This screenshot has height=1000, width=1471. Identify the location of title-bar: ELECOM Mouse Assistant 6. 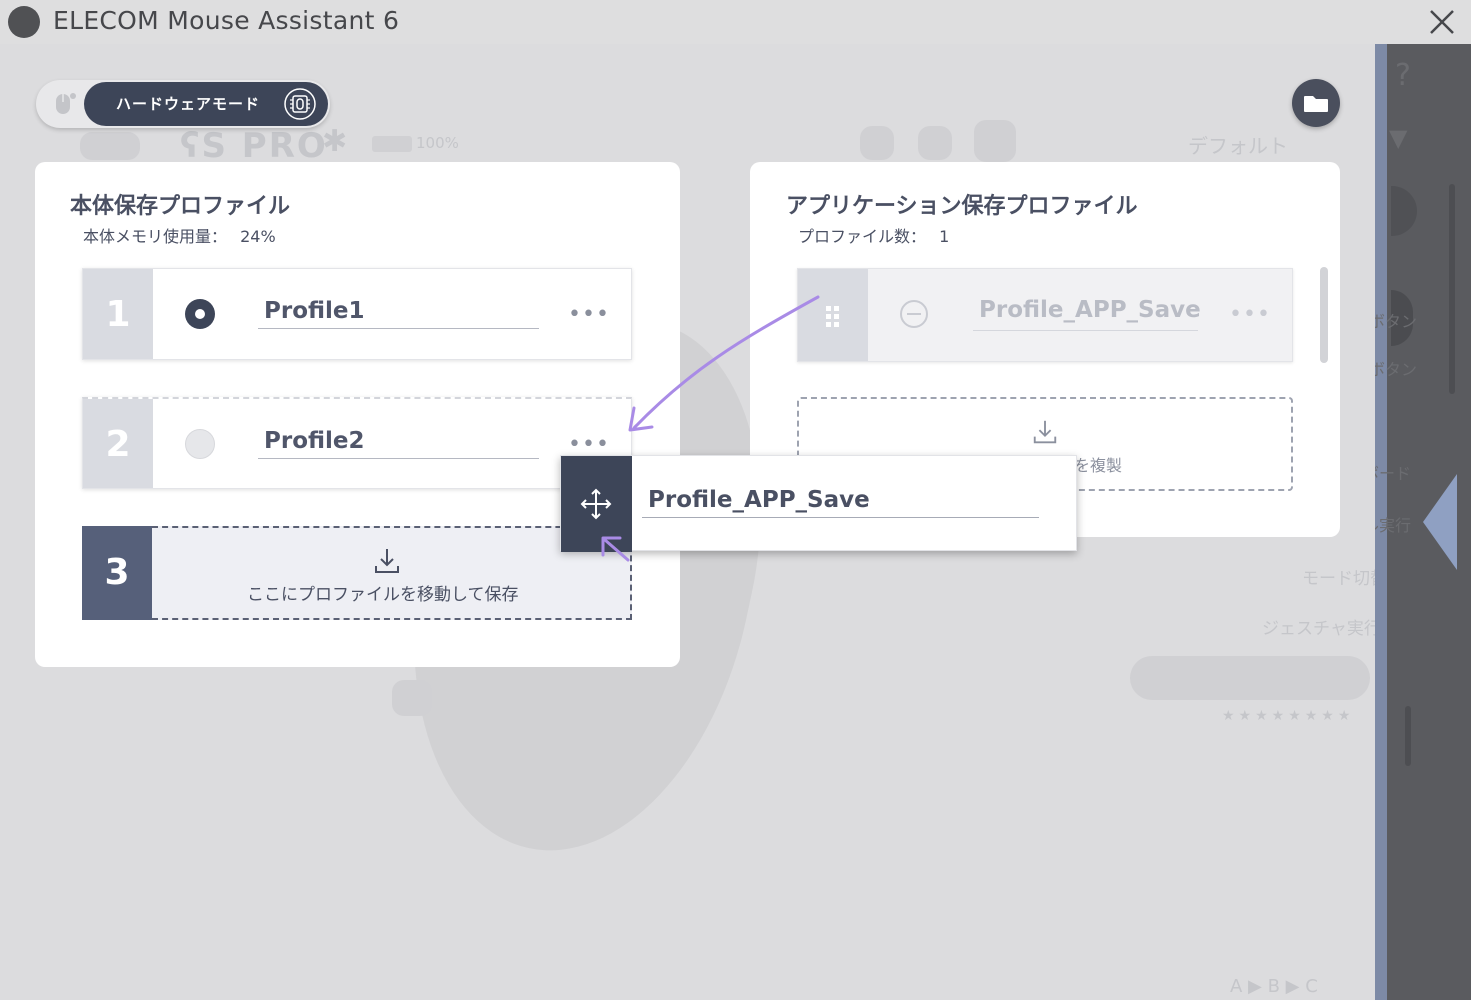
(735, 22).